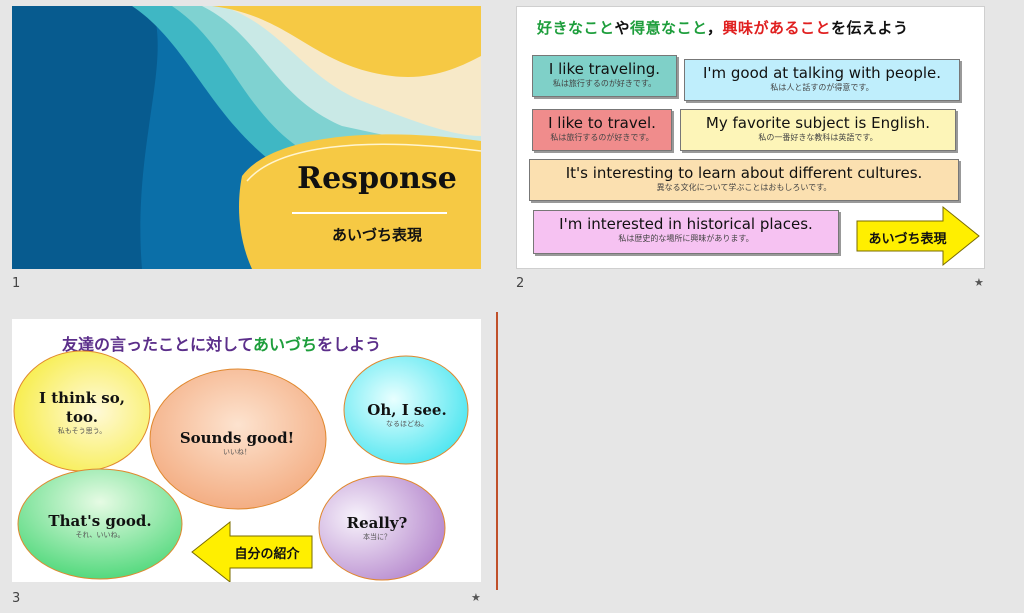 This screenshot has height=613, width=1024. I want to click on title-part-likes: 好きなこと, so click(576, 28).